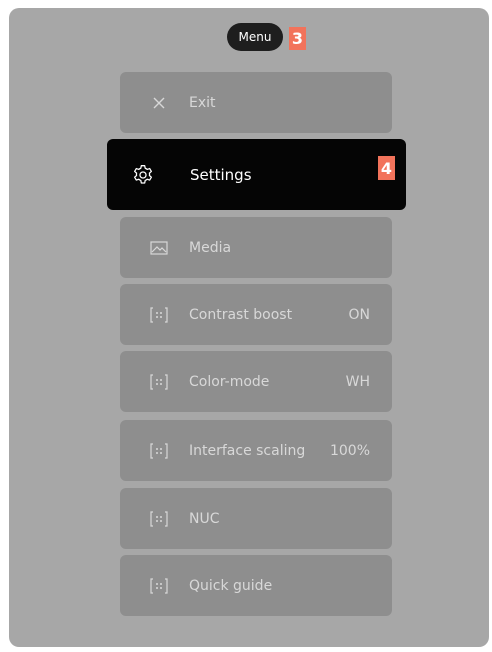 The image size is (492, 652). I want to click on menu-title: Menu, so click(255, 37).